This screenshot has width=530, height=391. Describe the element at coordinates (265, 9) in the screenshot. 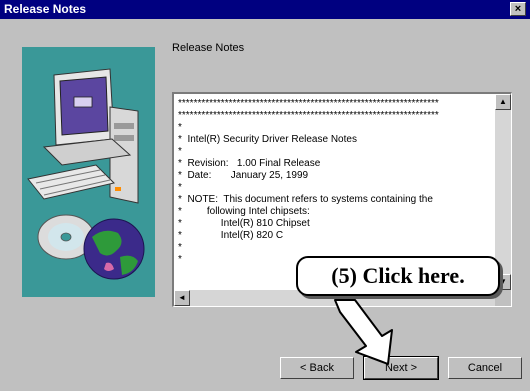

I see `title-bar: Release Notes ×` at that location.